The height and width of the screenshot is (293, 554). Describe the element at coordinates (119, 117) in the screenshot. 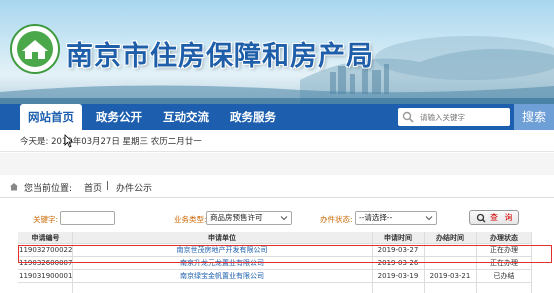

I see `nav-item-gov-affairs: 政务公开` at that location.